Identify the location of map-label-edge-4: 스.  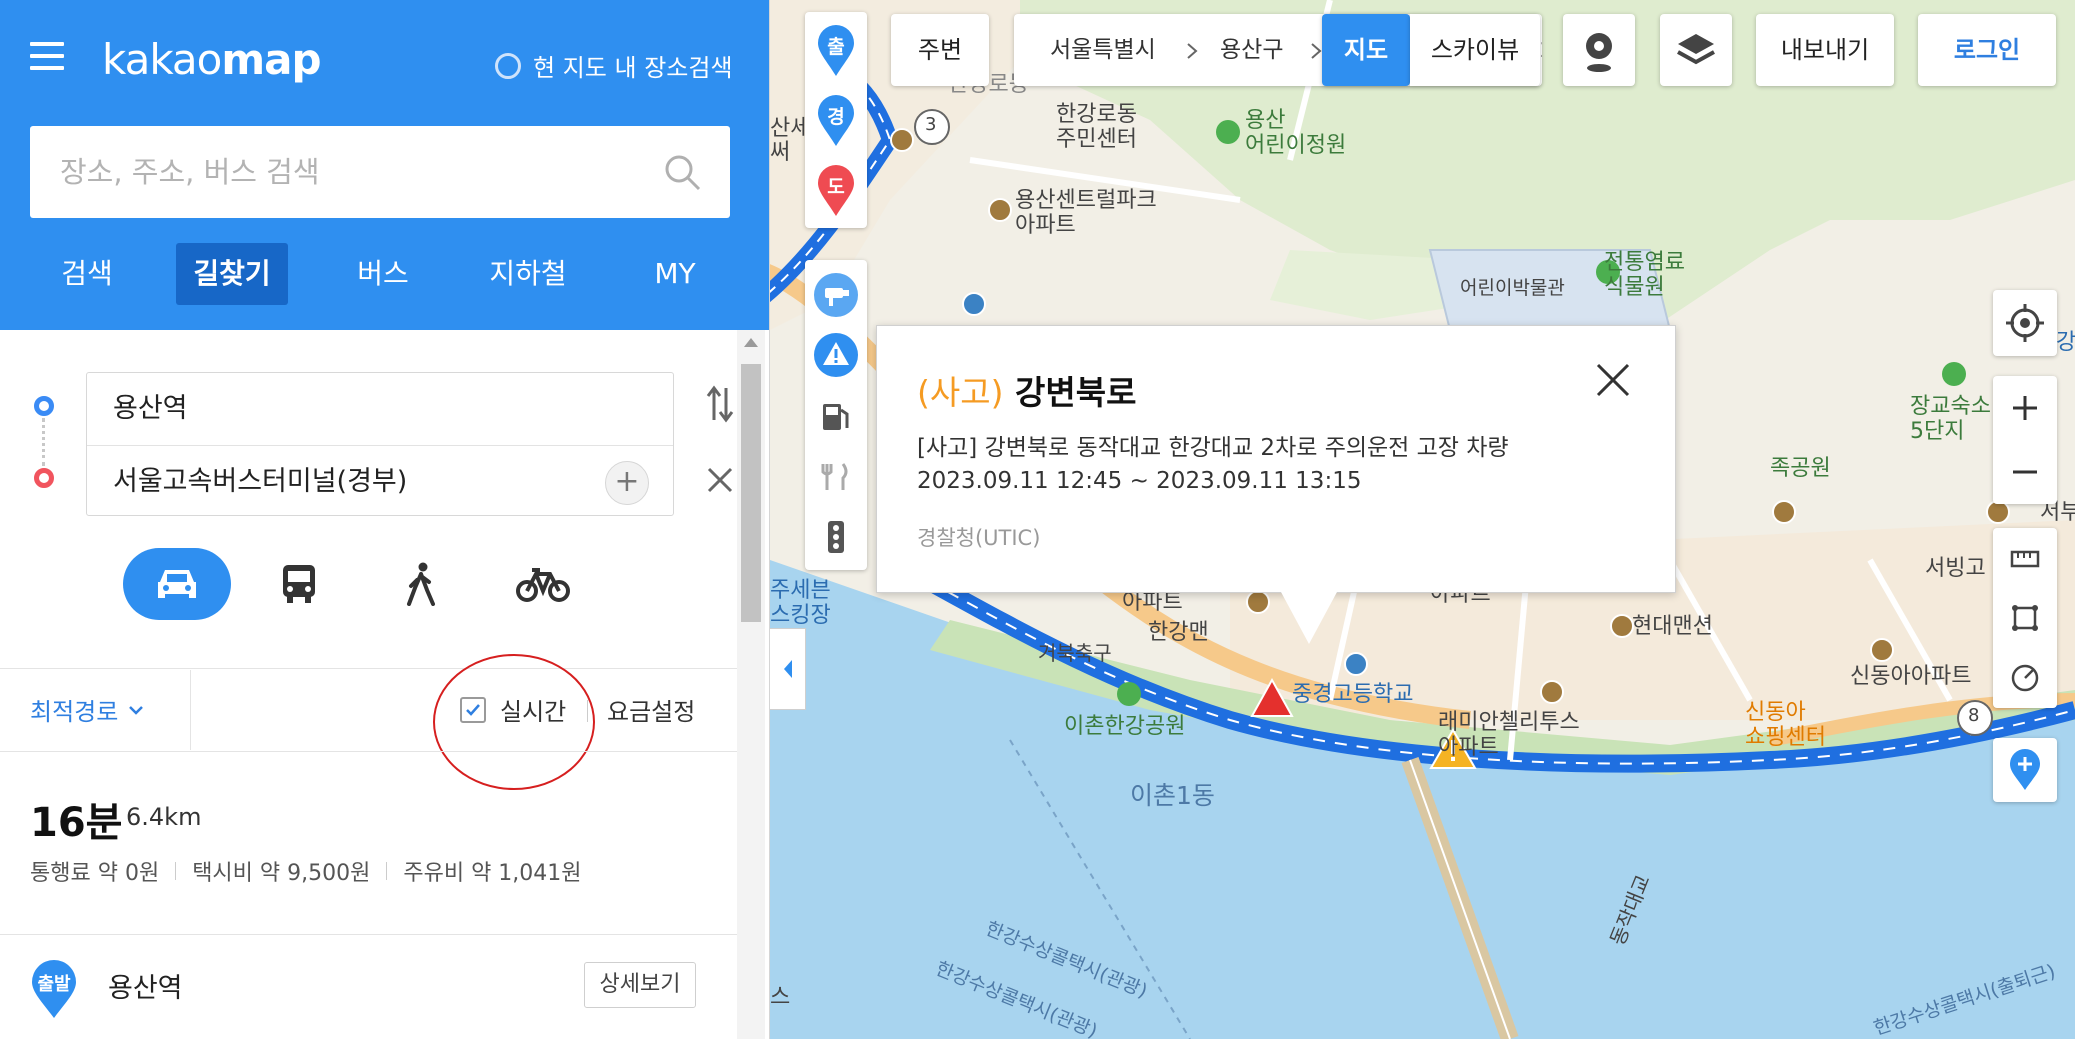
(780, 997).